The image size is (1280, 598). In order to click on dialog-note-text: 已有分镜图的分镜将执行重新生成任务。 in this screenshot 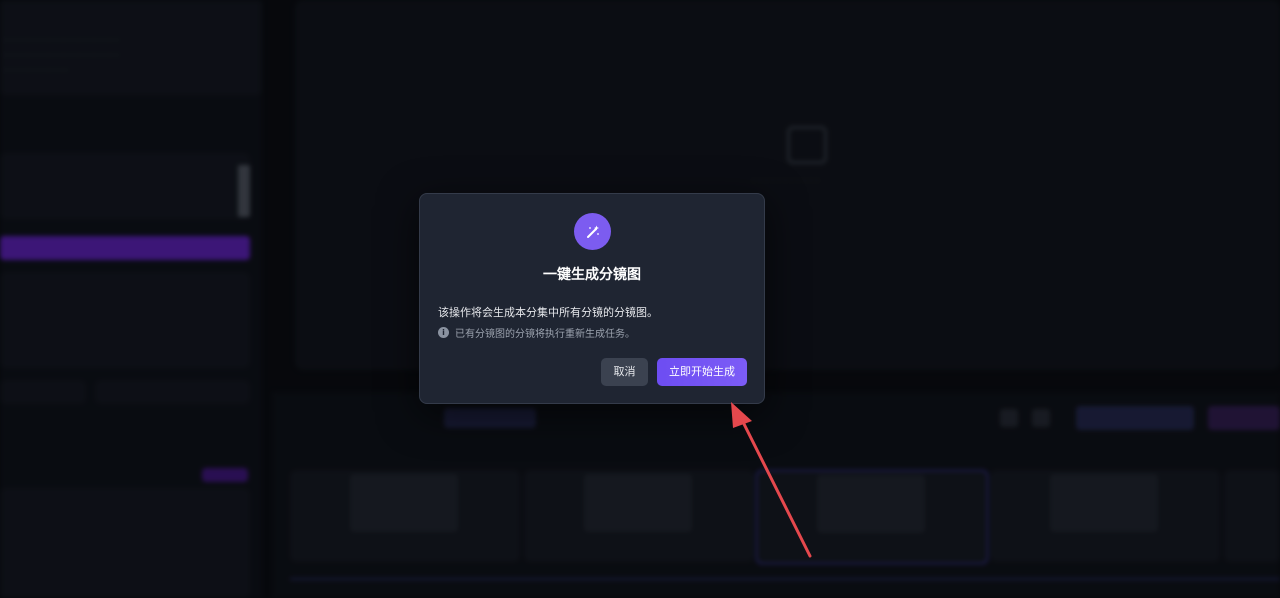, I will do `click(545, 334)`.